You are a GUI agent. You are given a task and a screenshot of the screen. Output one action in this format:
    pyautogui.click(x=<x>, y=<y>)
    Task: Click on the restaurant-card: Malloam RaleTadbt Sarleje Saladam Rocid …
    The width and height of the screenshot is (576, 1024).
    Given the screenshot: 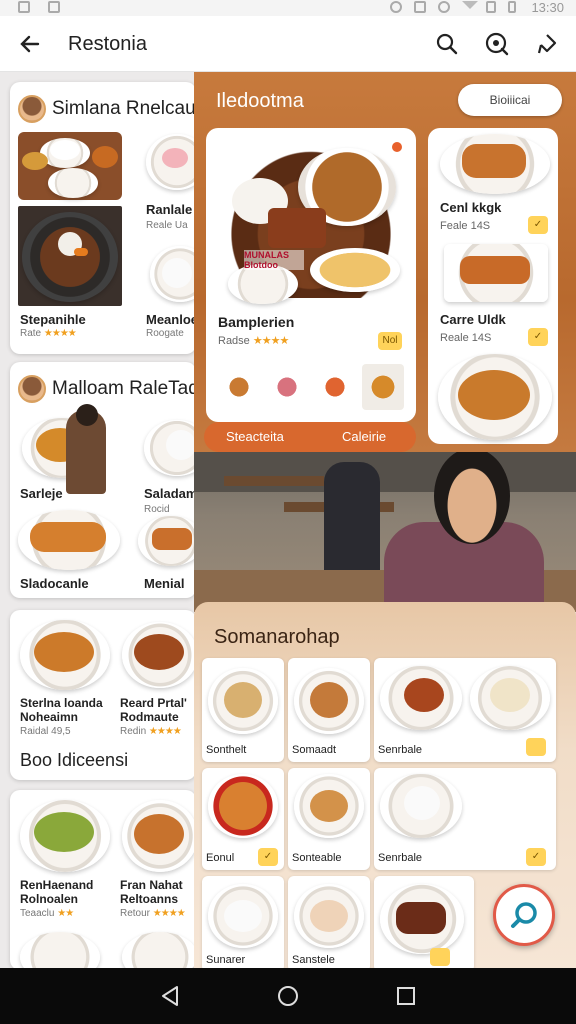 What is the action you would take?
    pyautogui.click(x=103, y=480)
    